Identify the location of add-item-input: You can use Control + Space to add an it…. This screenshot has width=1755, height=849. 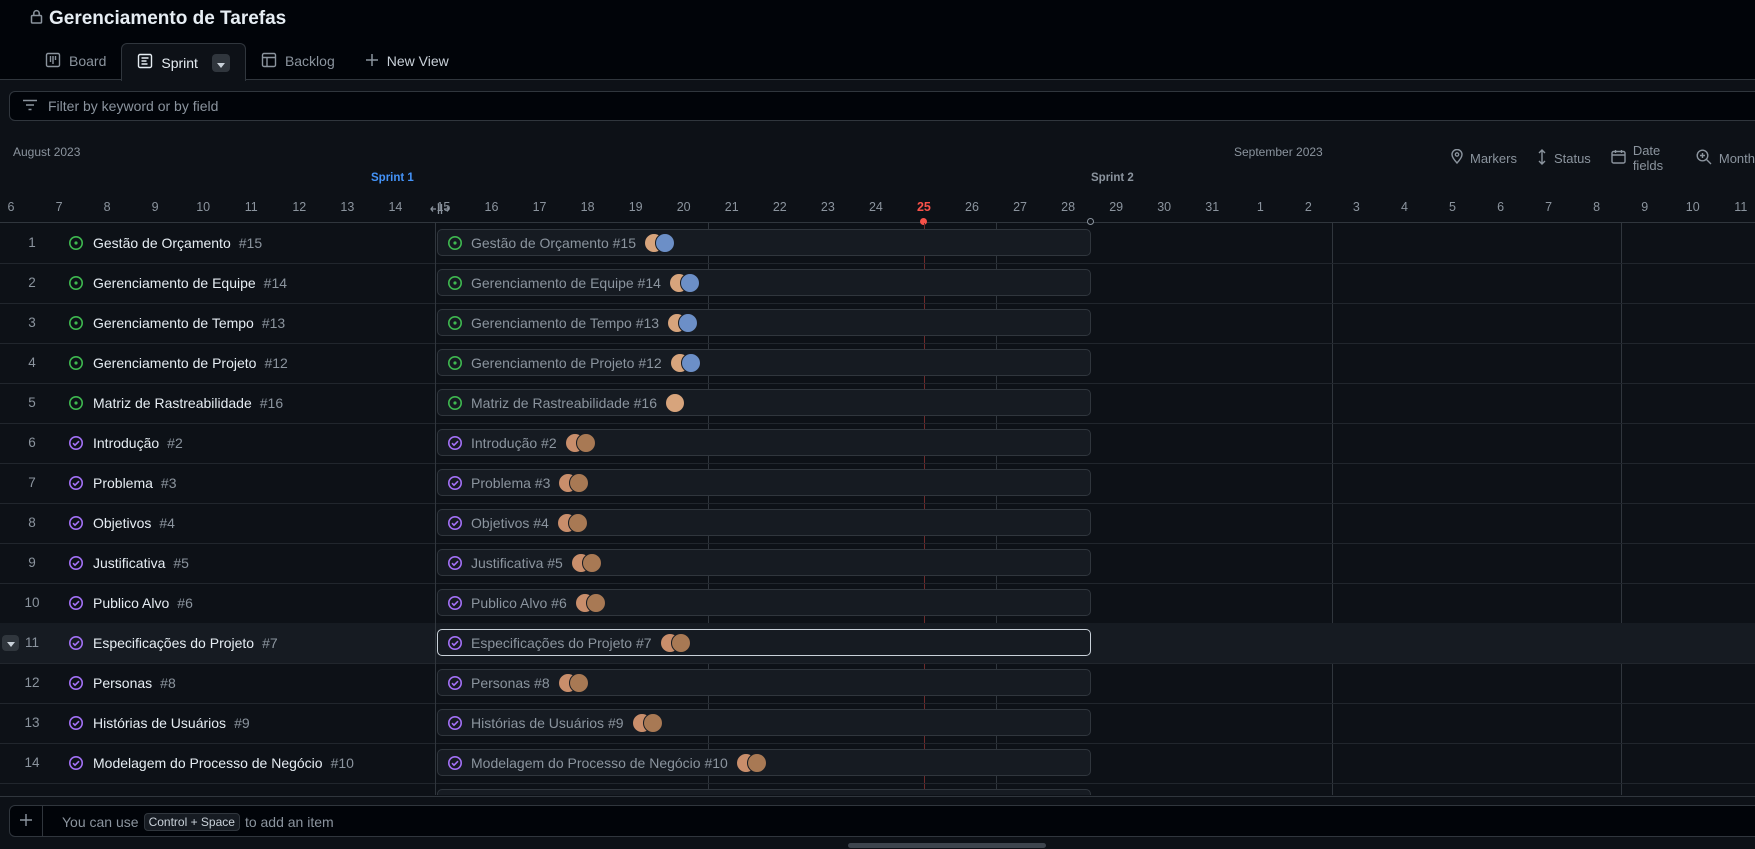
(882, 821).